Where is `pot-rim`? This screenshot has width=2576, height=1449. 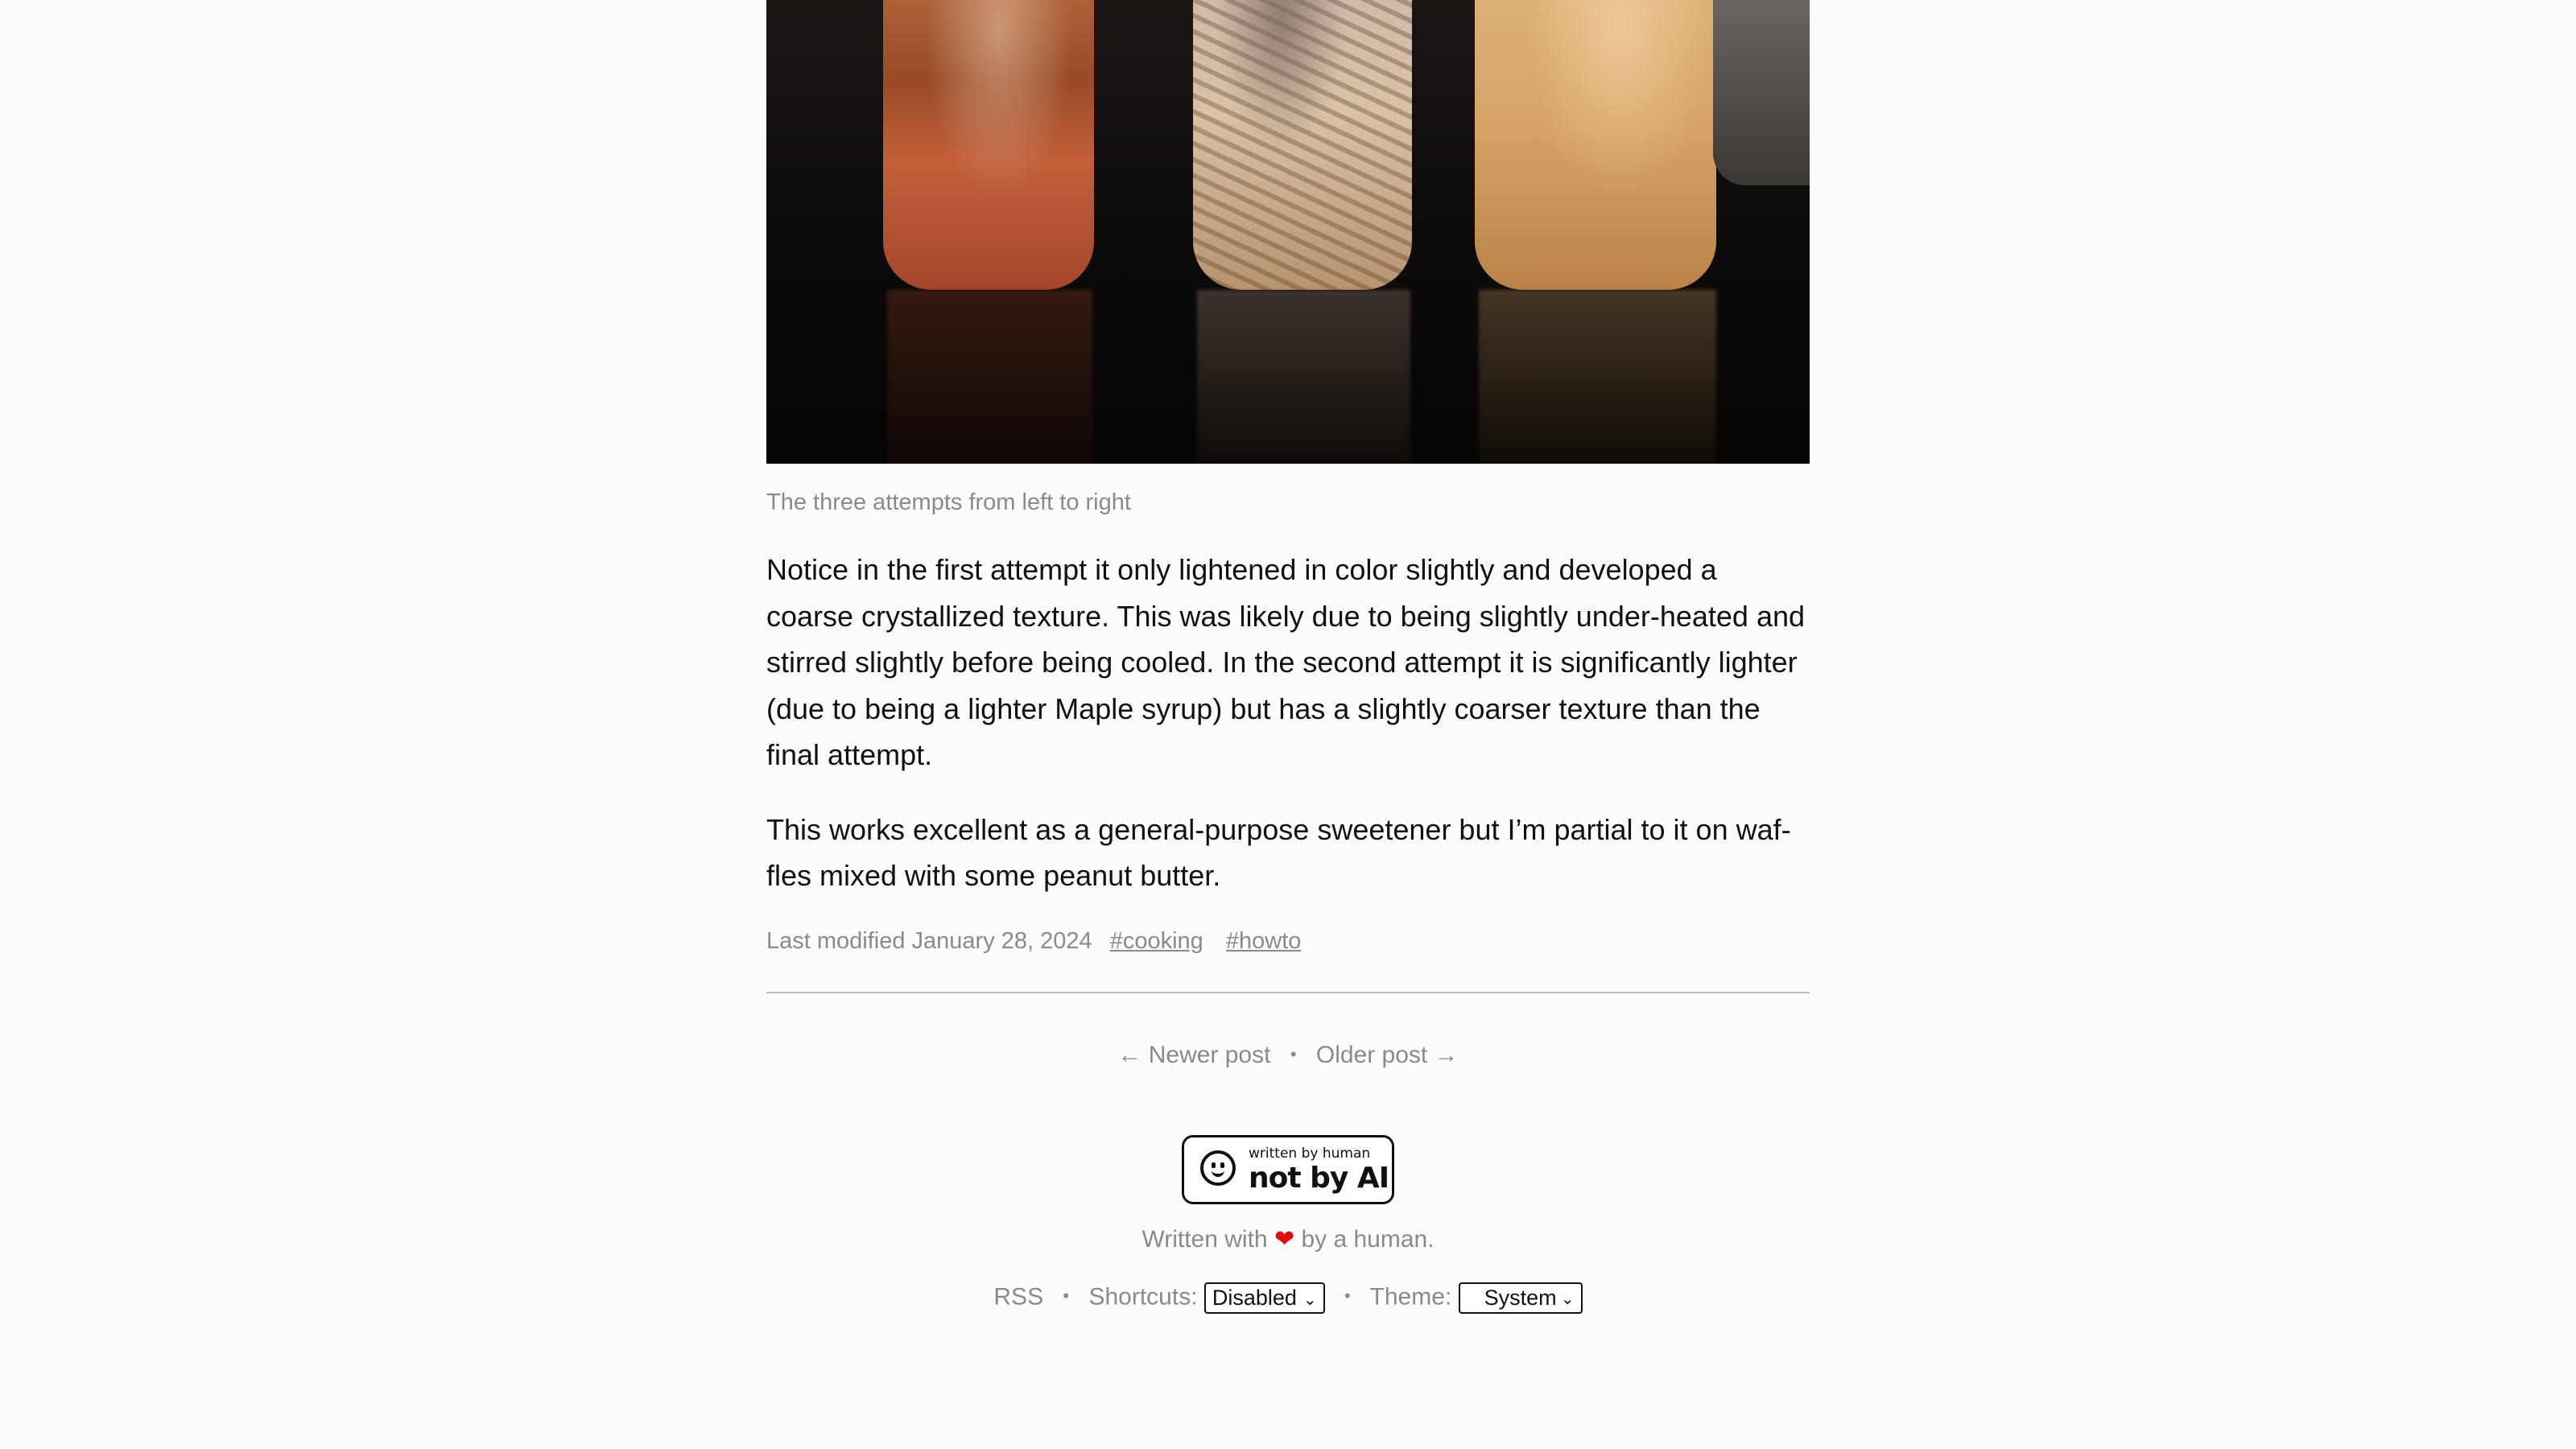
pot-rim is located at coordinates (1762, 92).